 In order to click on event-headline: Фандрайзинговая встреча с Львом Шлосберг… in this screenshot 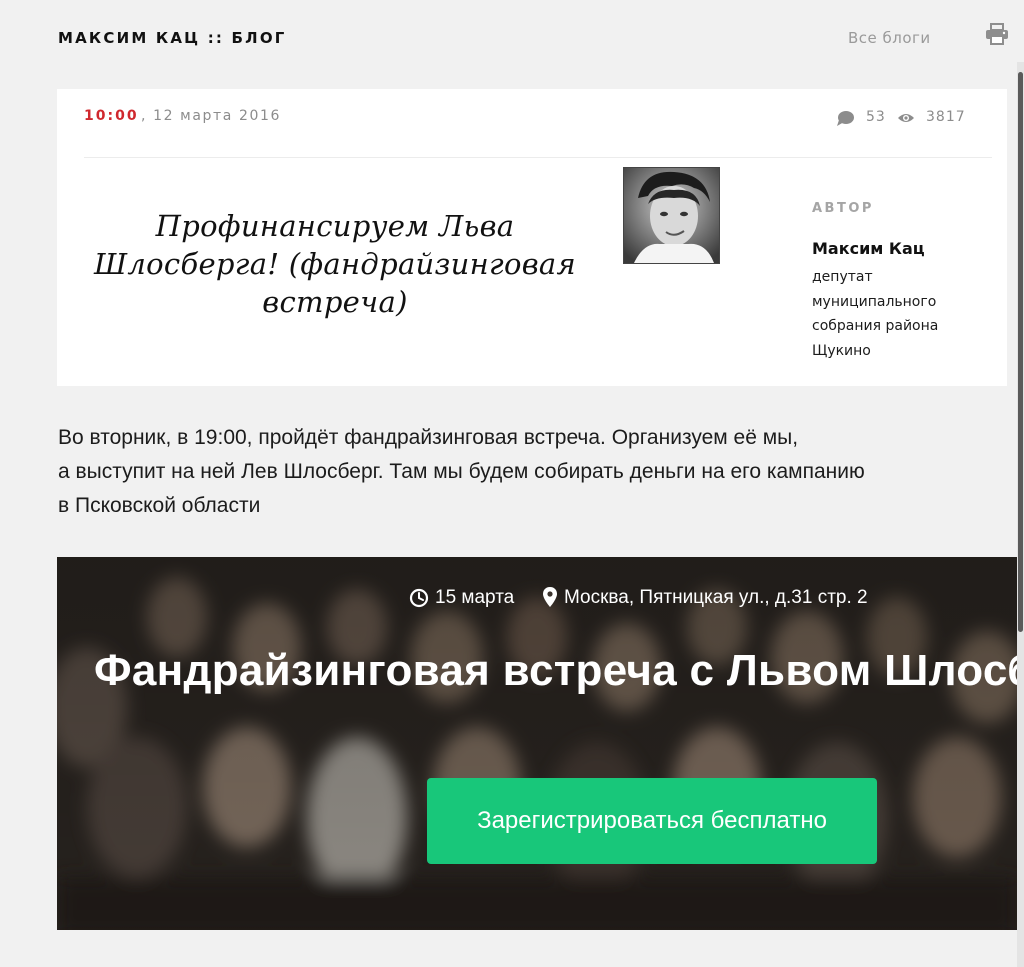, I will do `click(555, 670)`.